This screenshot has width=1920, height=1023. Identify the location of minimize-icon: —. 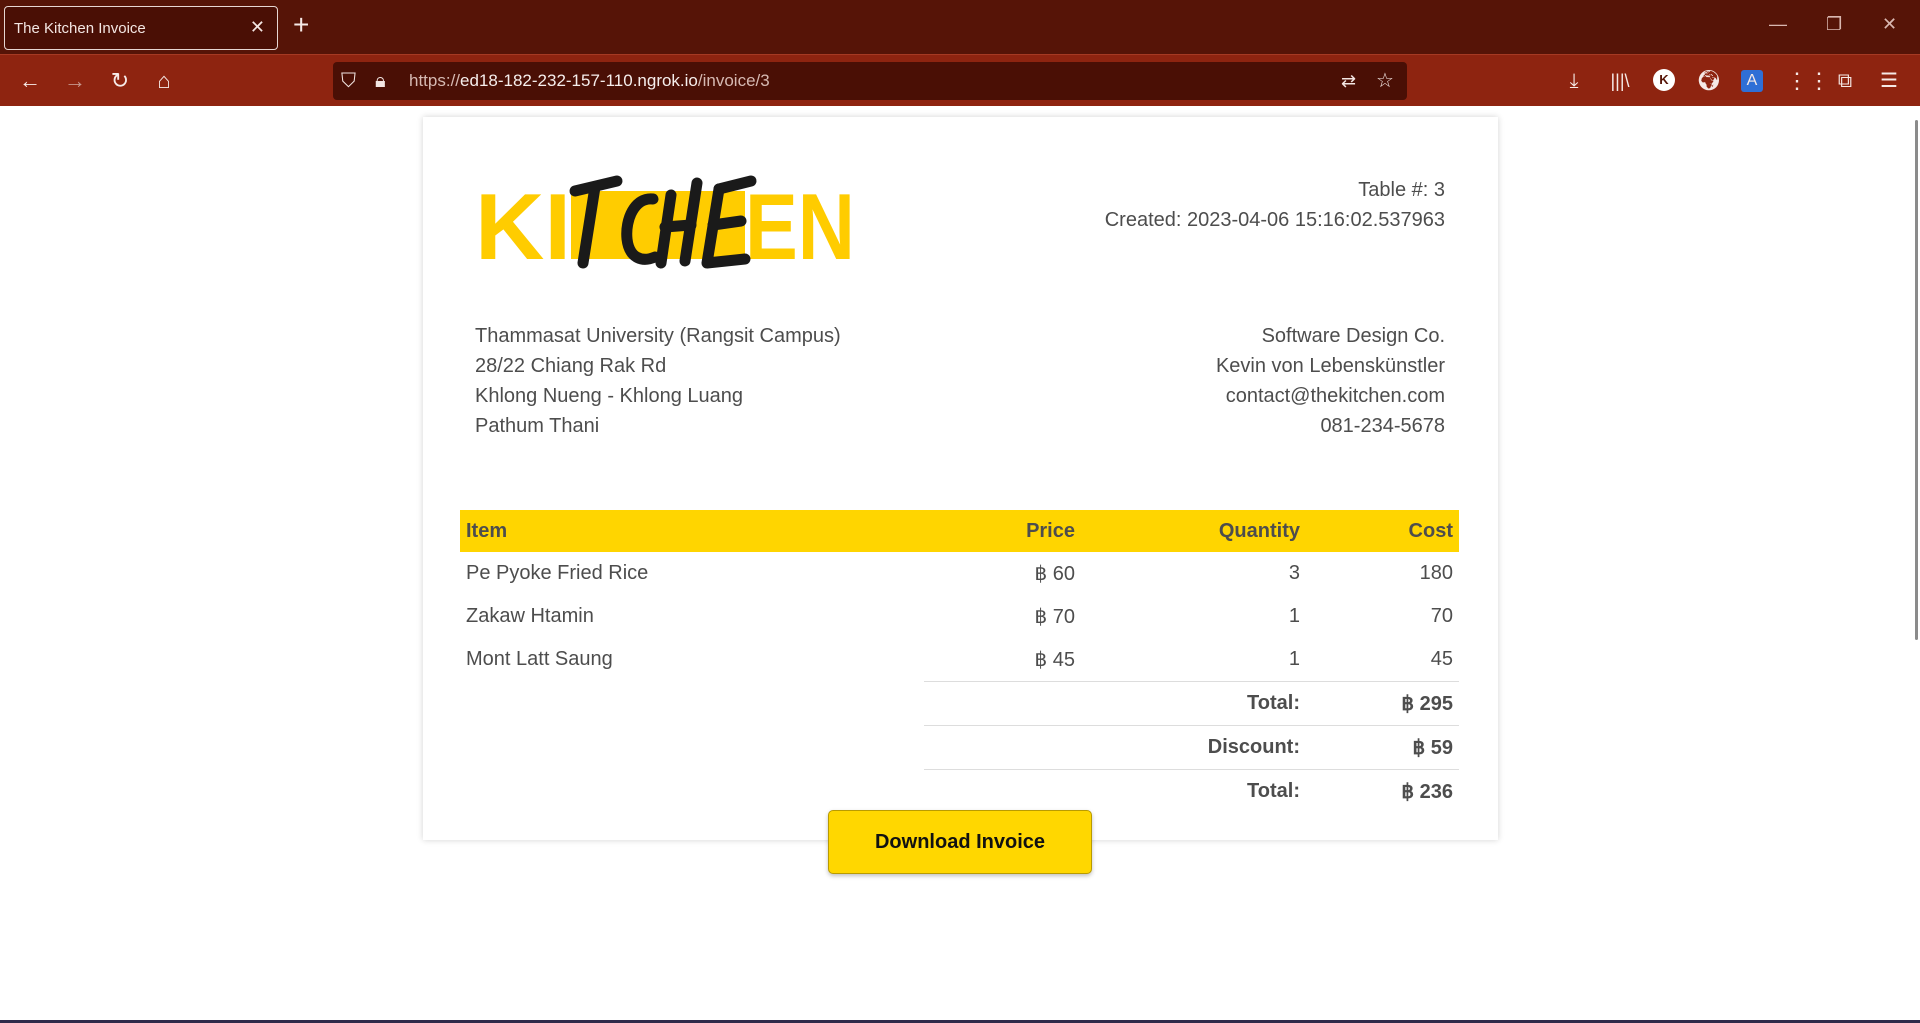
(1778, 24).